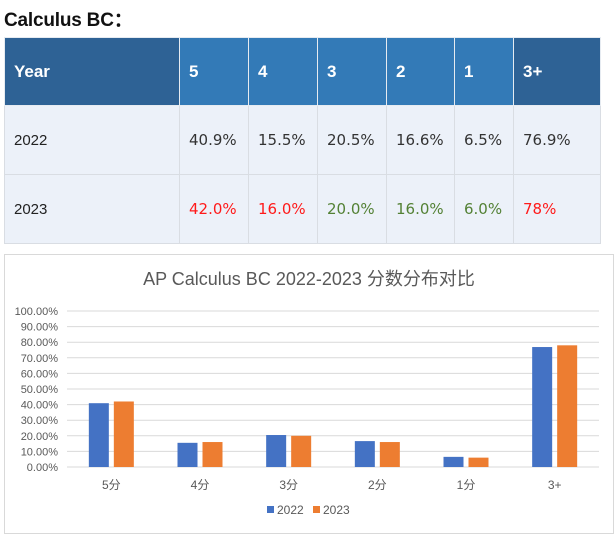 The height and width of the screenshot is (538, 616). I want to click on table-row: 2023 42.0% 16.0% 20.0% 16.0% 6.0% 78%, so click(302, 209).